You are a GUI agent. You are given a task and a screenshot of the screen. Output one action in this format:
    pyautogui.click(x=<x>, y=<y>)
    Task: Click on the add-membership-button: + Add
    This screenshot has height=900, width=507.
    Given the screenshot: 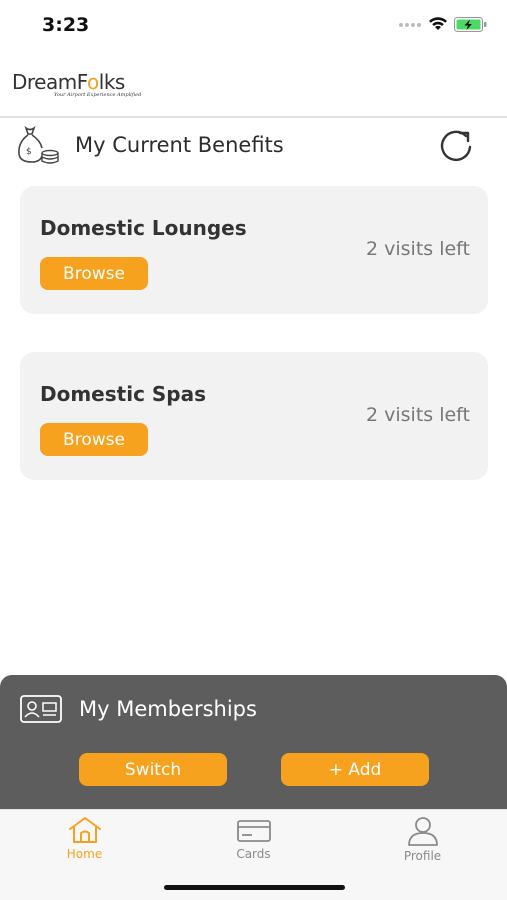 What is the action you would take?
    pyautogui.click(x=355, y=769)
    